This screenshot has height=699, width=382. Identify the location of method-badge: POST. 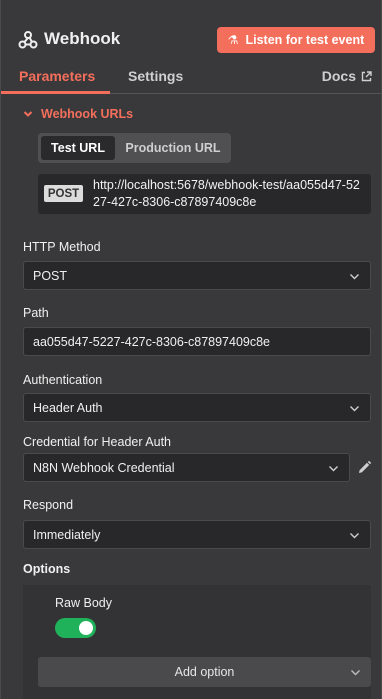
(63, 193).